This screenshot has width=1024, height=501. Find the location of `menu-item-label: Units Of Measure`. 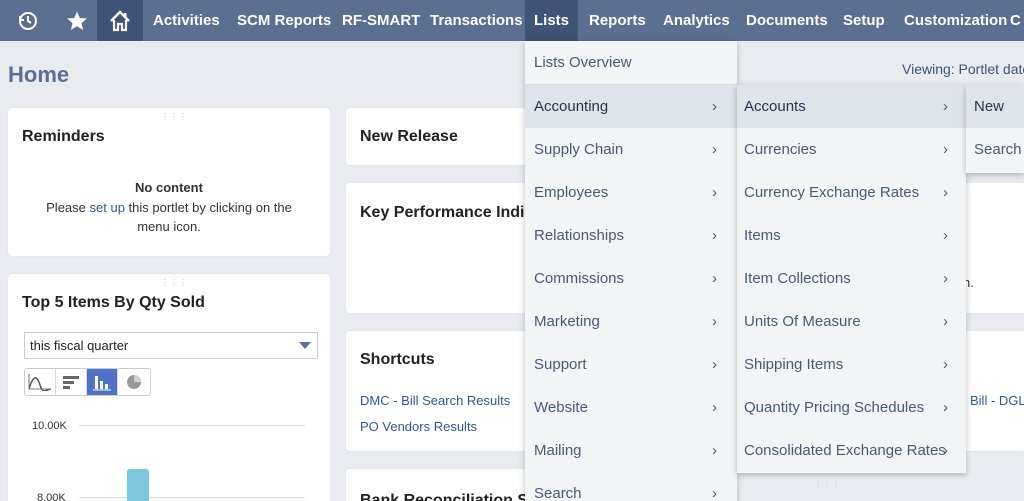

menu-item-label: Units Of Measure is located at coordinates (802, 321).